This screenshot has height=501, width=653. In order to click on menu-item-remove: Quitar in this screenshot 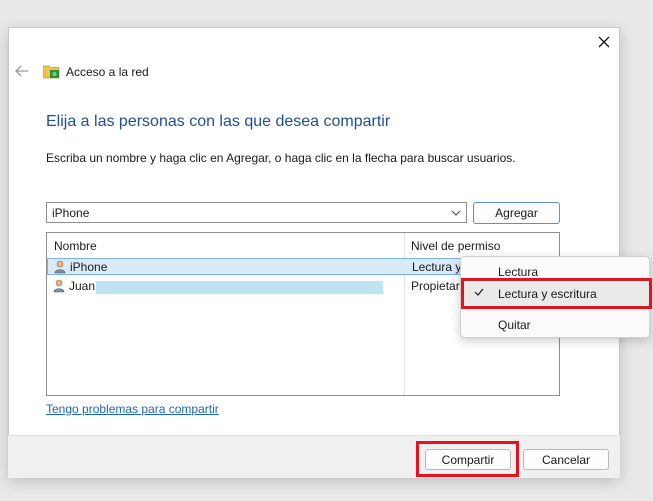, I will do `click(556, 325)`.